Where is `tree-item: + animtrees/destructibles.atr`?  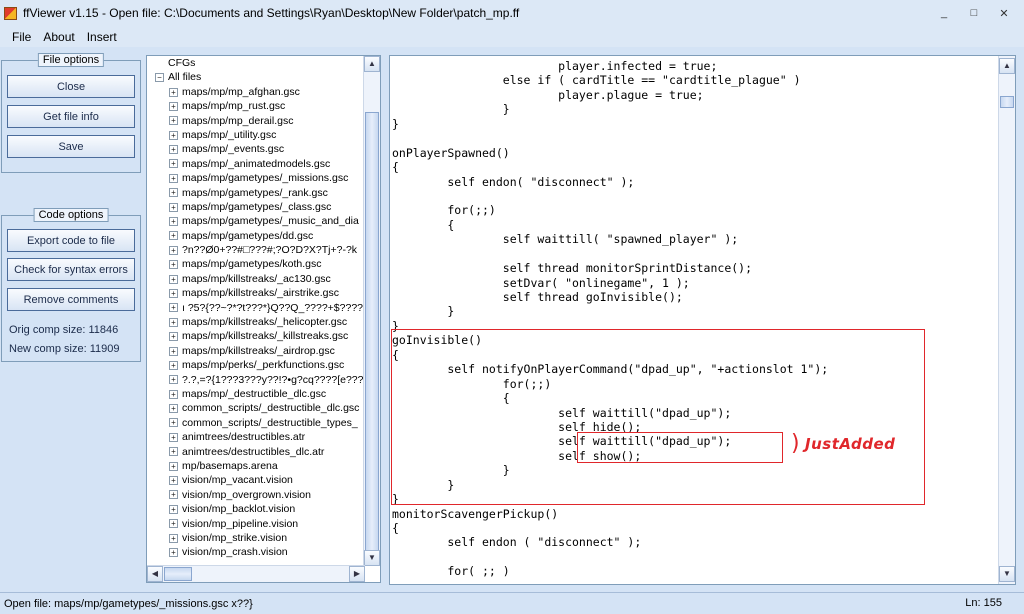 tree-item: + animtrees/destructibles.atr is located at coordinates (256, 437).